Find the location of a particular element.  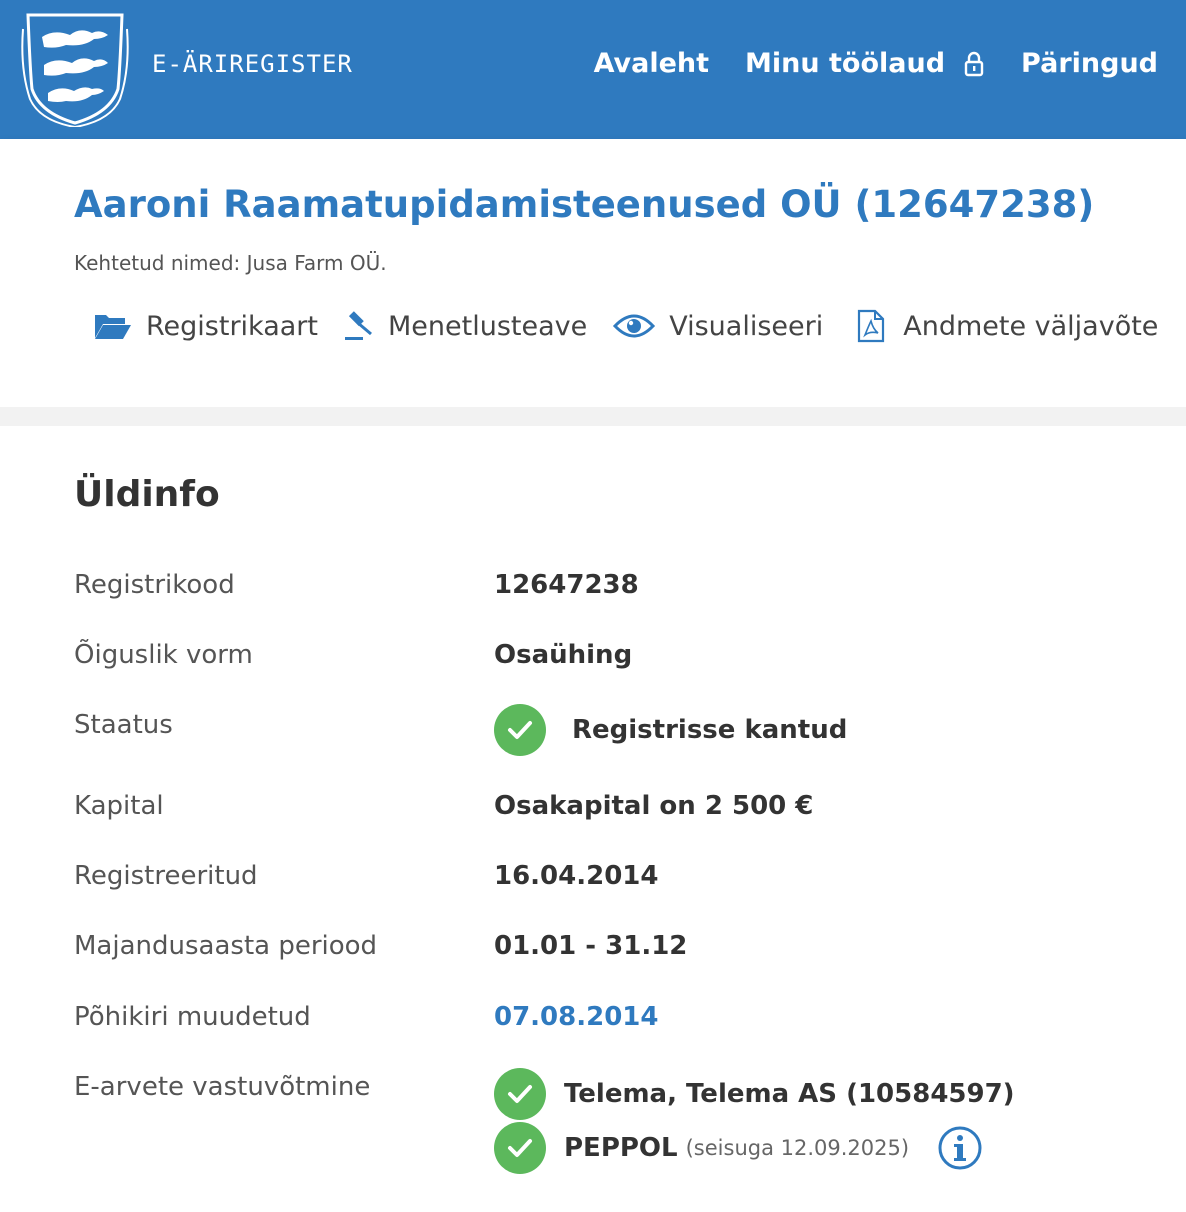

visualize-button: Visualiseeri is located at coordinates (718, 326).